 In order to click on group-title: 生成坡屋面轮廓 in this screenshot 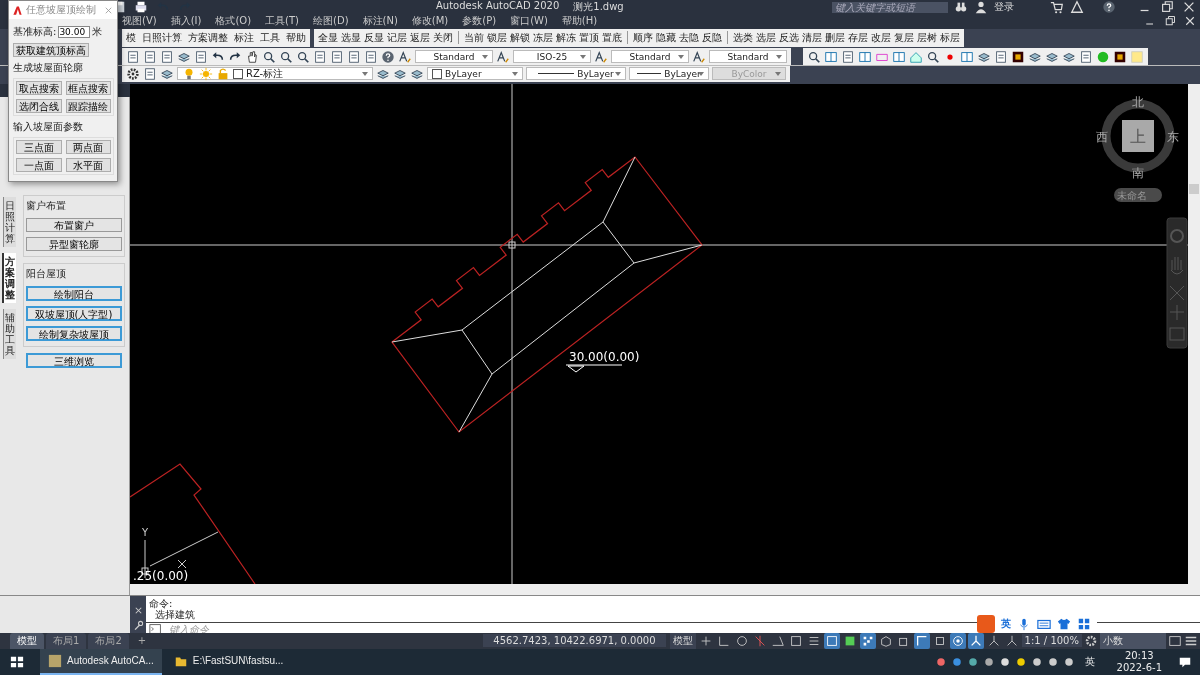, I will do `click(48, 68)`.